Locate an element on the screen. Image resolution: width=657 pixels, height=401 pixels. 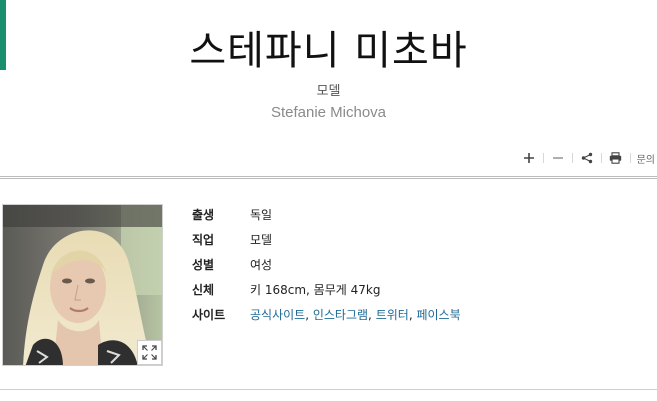
zoom-in-button is located at coordinates (529, 158).